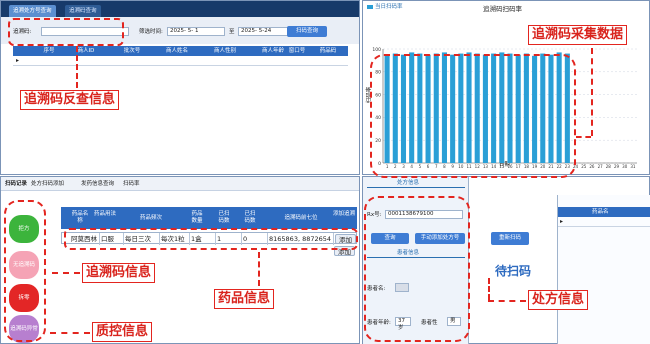  I want to click on col-index: 序号, so click(49, 51).